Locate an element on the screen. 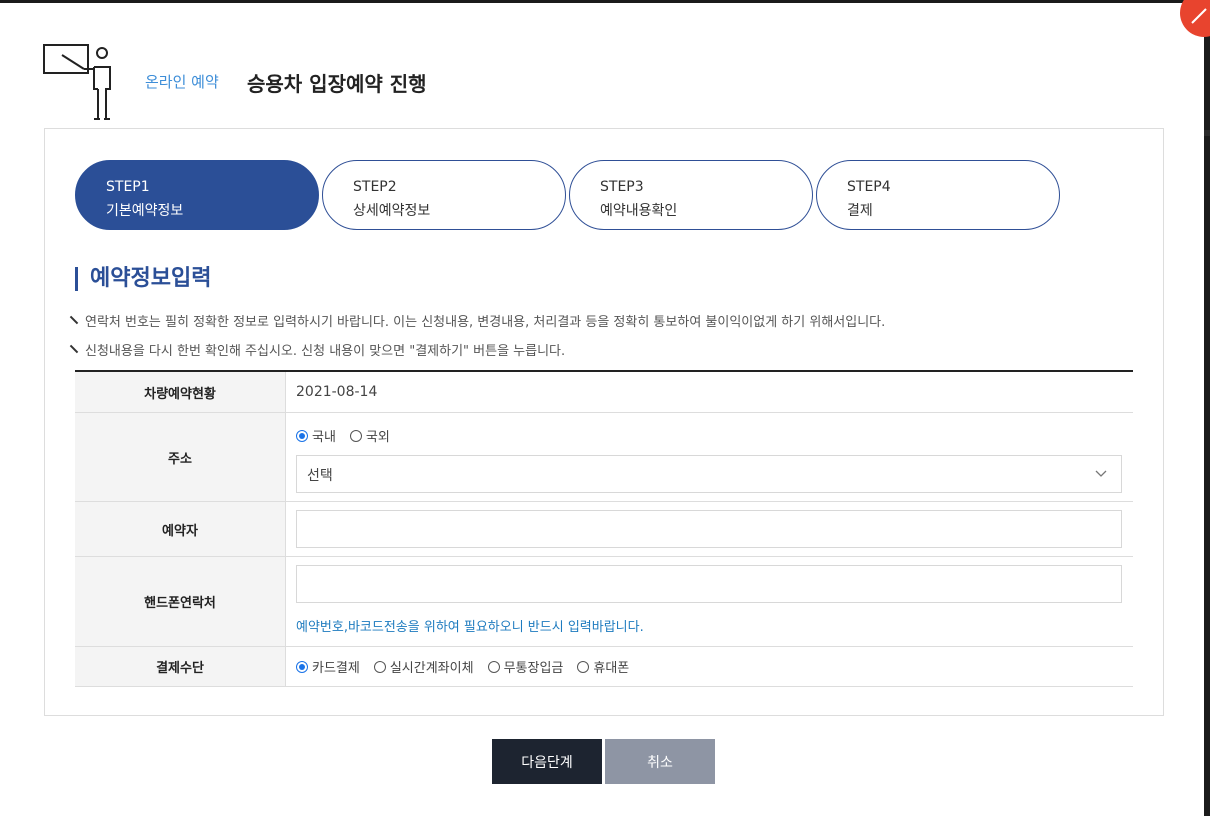 This screenshot has height=816, width=1210. address-radio-group: 국내 국외 is located at coordinates (350, 435).